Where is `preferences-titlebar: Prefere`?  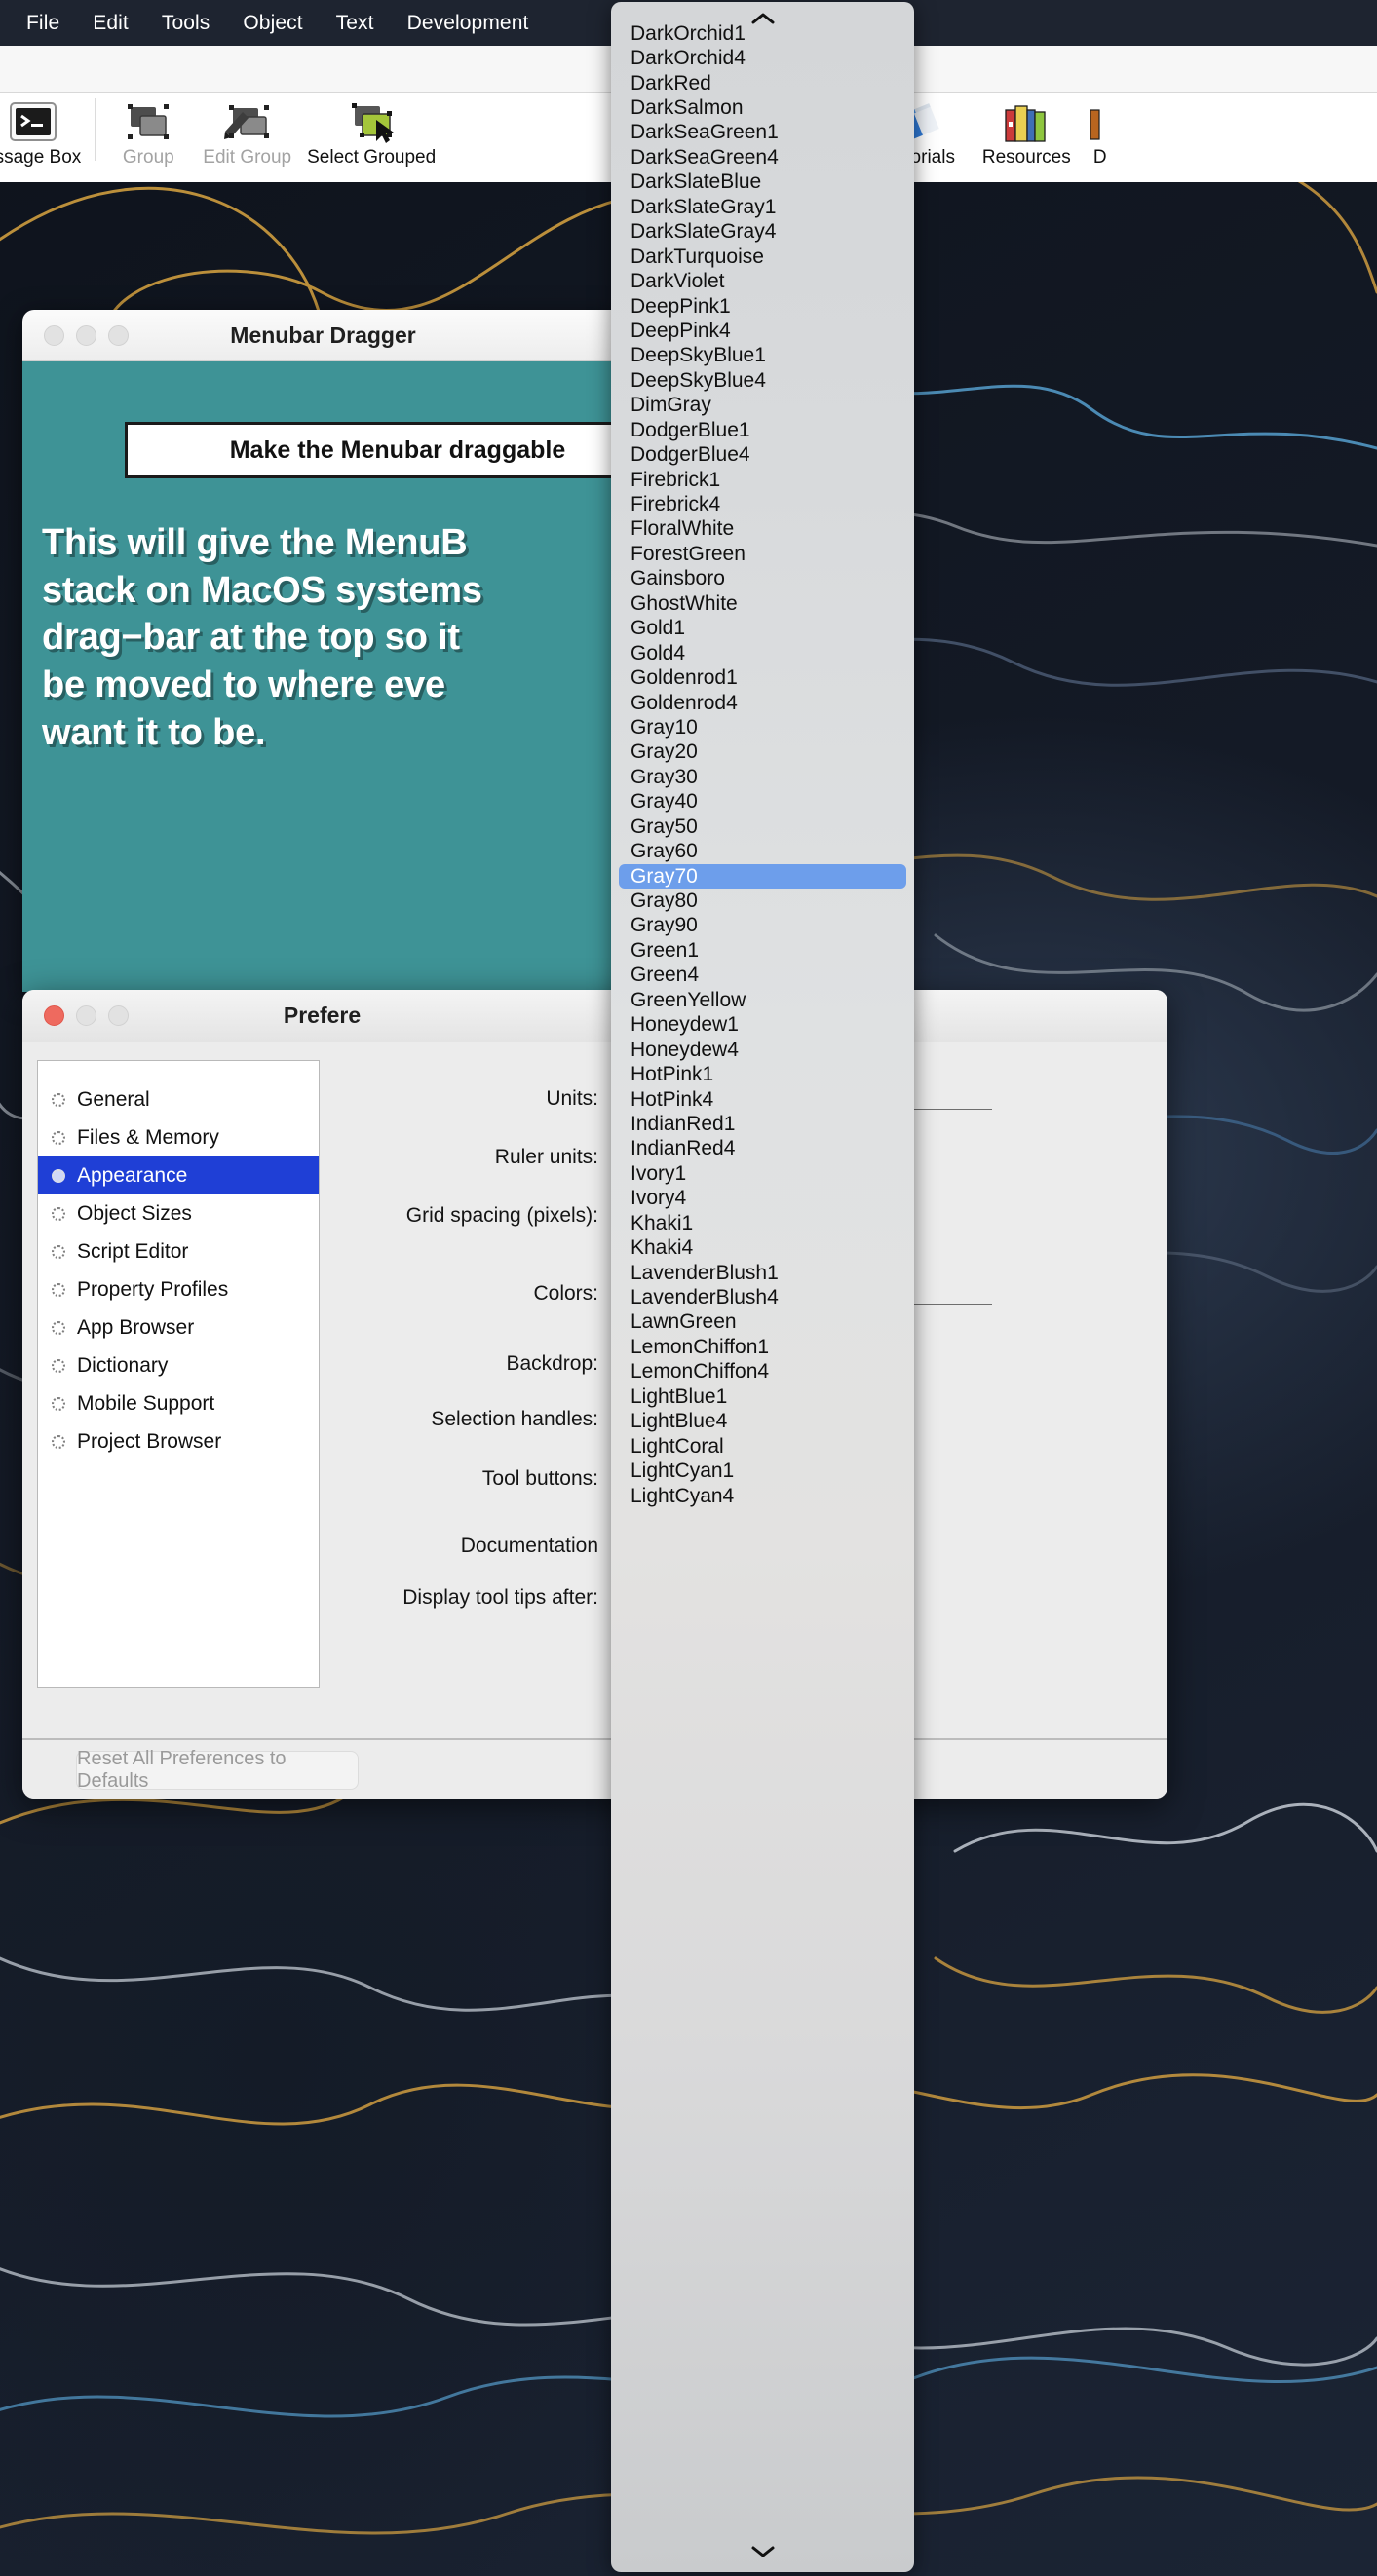
preferences-titlebar: Prefere is located at coordinates (594, 1016).